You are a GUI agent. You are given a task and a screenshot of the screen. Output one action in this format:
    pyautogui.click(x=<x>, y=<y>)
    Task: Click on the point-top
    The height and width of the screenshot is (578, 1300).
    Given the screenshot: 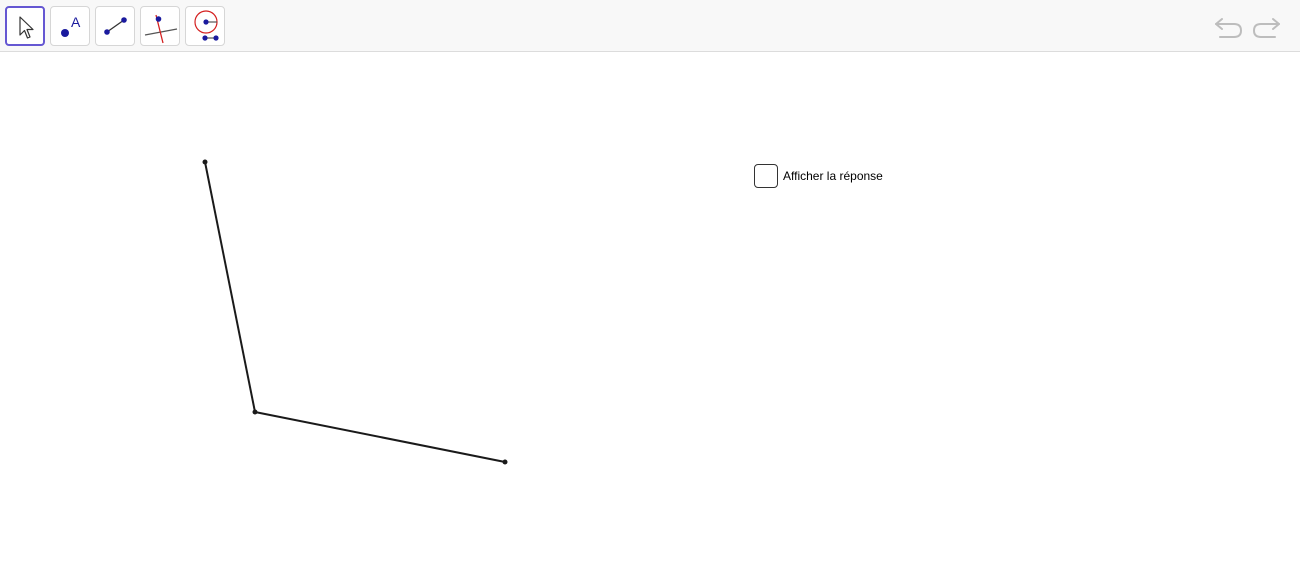 What is the action you would take?
    pyautogui.click(x=205, y=162)
    